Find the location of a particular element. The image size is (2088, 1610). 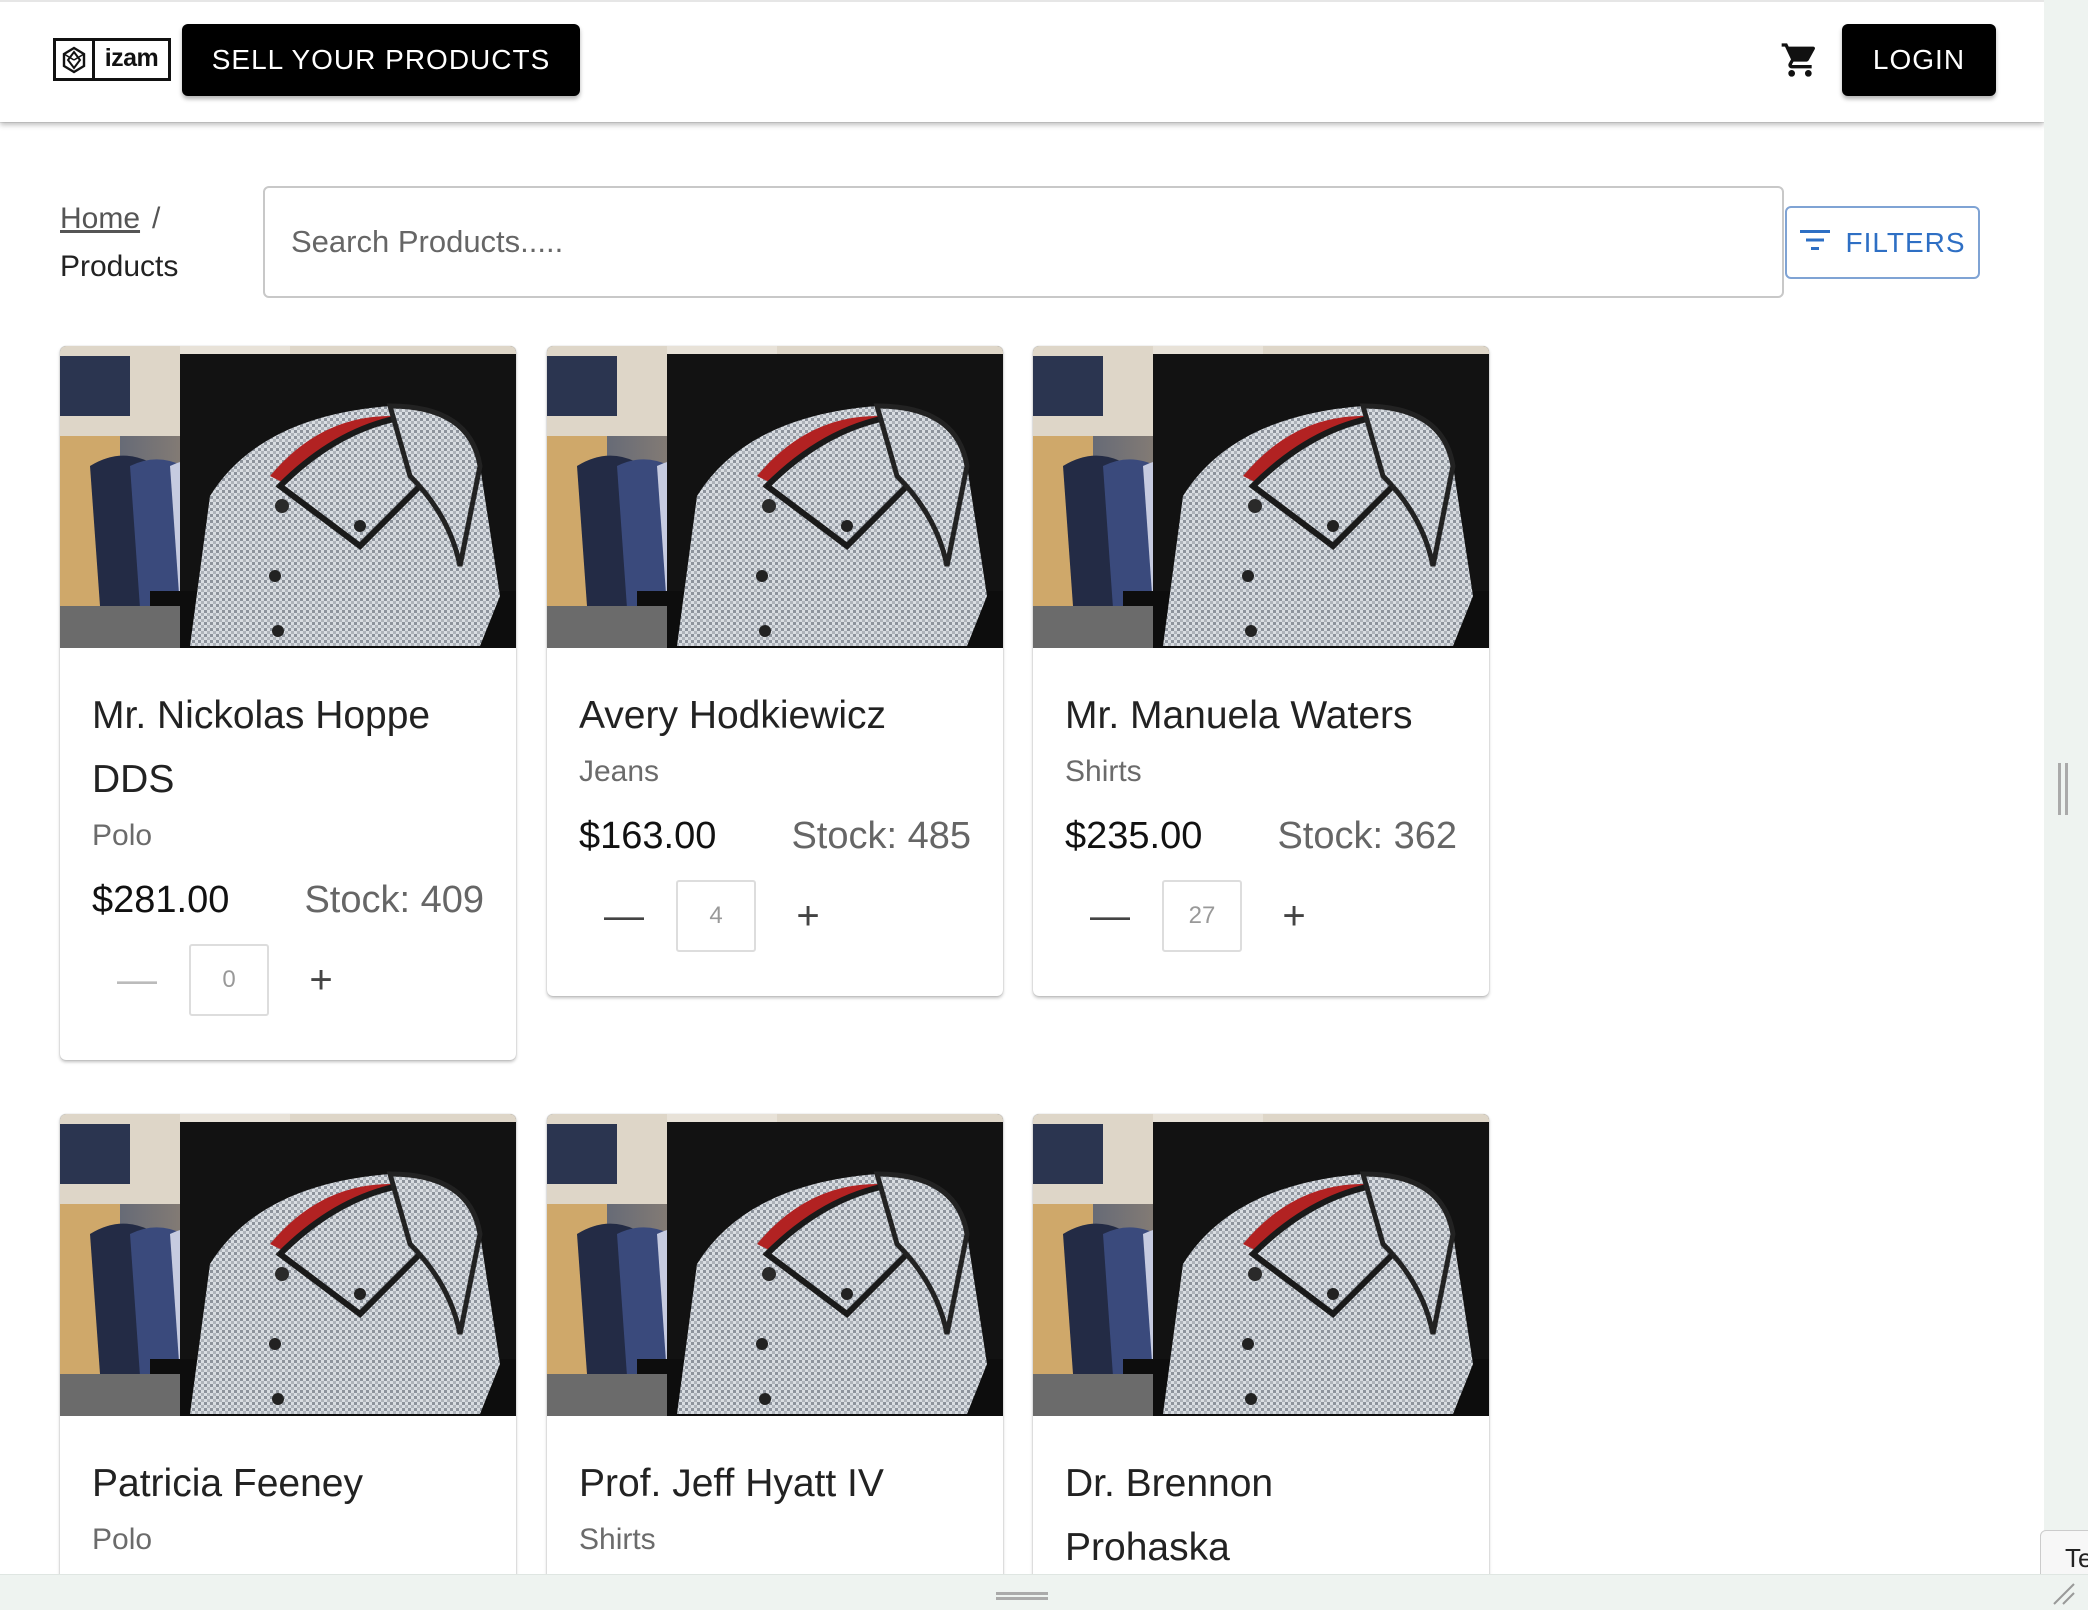

breadcrumb: Home / Products is located at coordinates (160, 243).